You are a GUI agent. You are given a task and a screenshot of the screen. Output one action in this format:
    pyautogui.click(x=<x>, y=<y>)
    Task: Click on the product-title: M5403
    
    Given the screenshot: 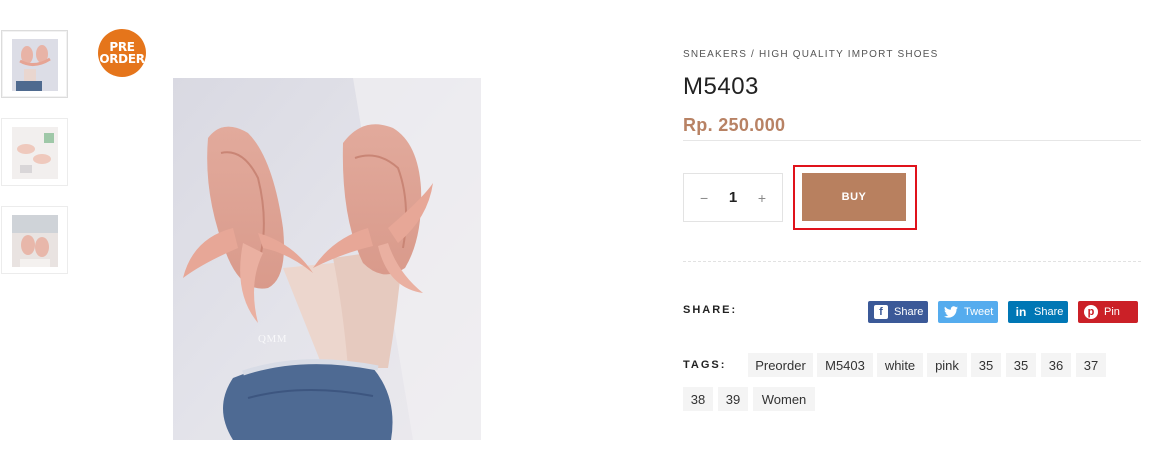 What is the action you would take?
    pyautogui.click(x=721, y=86)
    